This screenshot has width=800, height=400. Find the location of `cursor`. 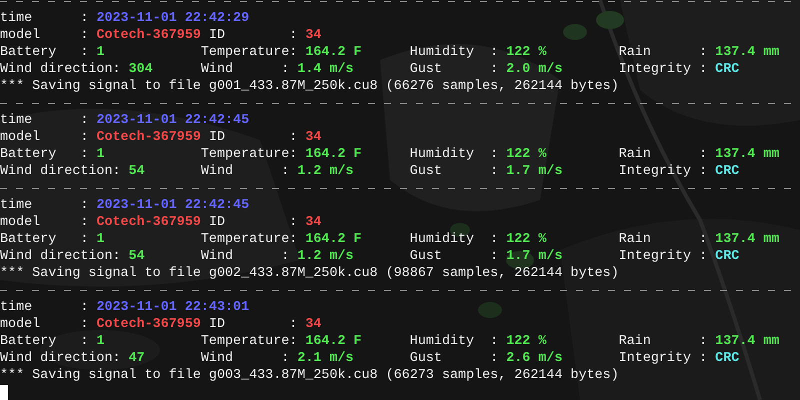

cursor is located at coordinates (4, 392).